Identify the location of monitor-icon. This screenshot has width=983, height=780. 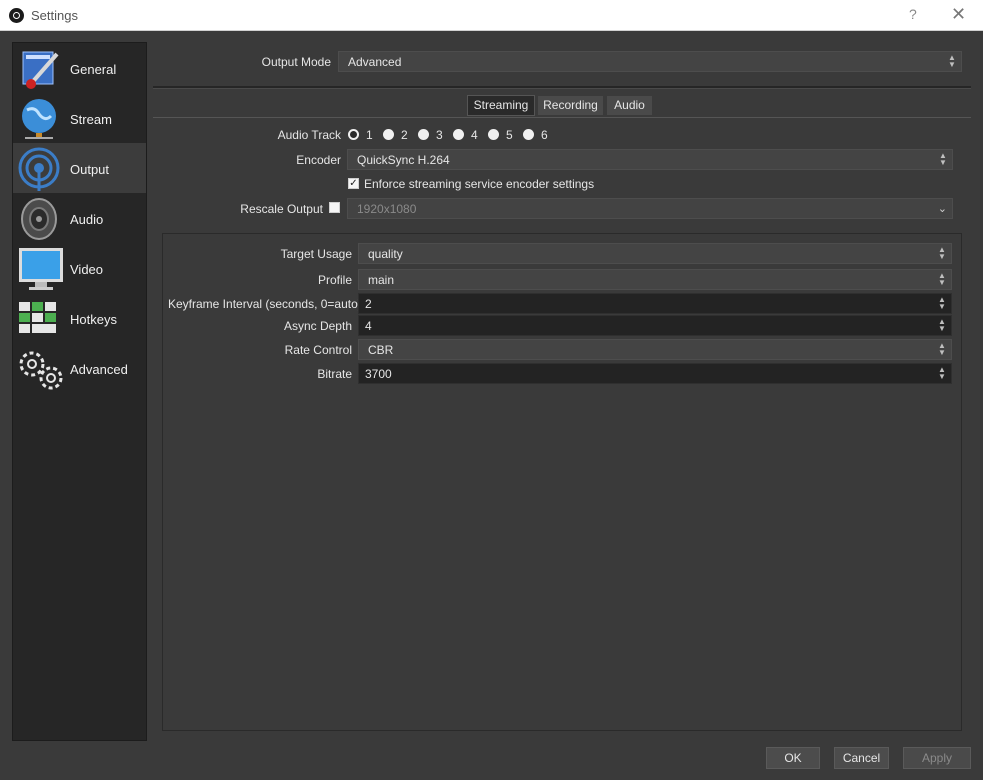
(41, 269).